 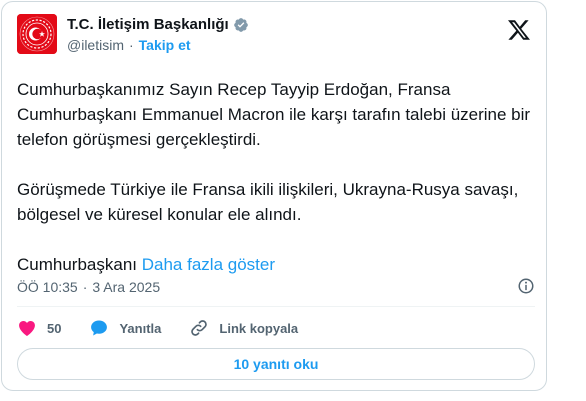 I want to click on avatar, so click(x=37, y=34).